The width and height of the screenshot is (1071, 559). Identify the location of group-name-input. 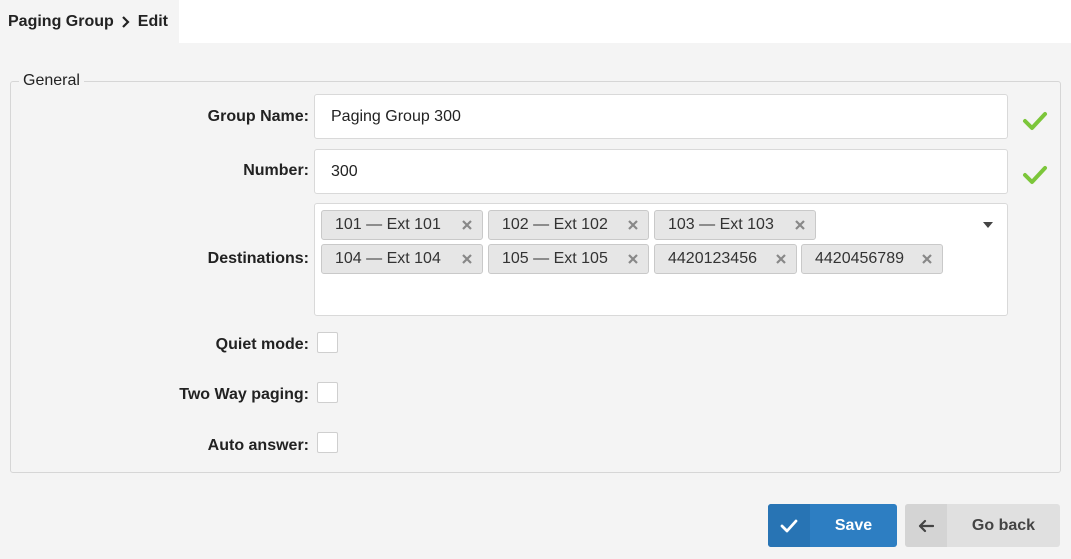
(661, 116).